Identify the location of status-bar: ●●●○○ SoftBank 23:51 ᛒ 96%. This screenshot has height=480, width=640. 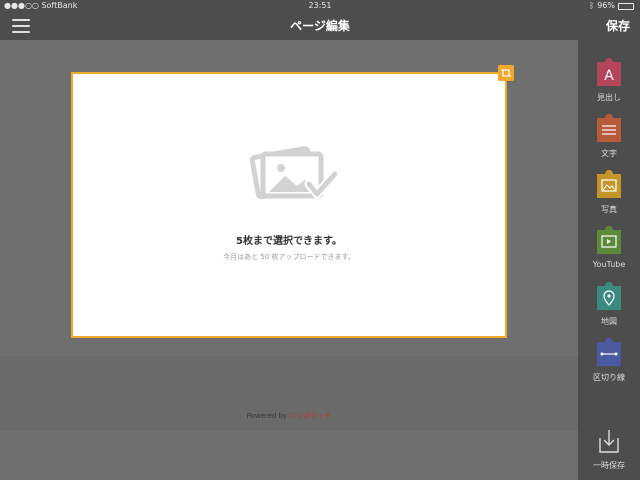
(320, 6).